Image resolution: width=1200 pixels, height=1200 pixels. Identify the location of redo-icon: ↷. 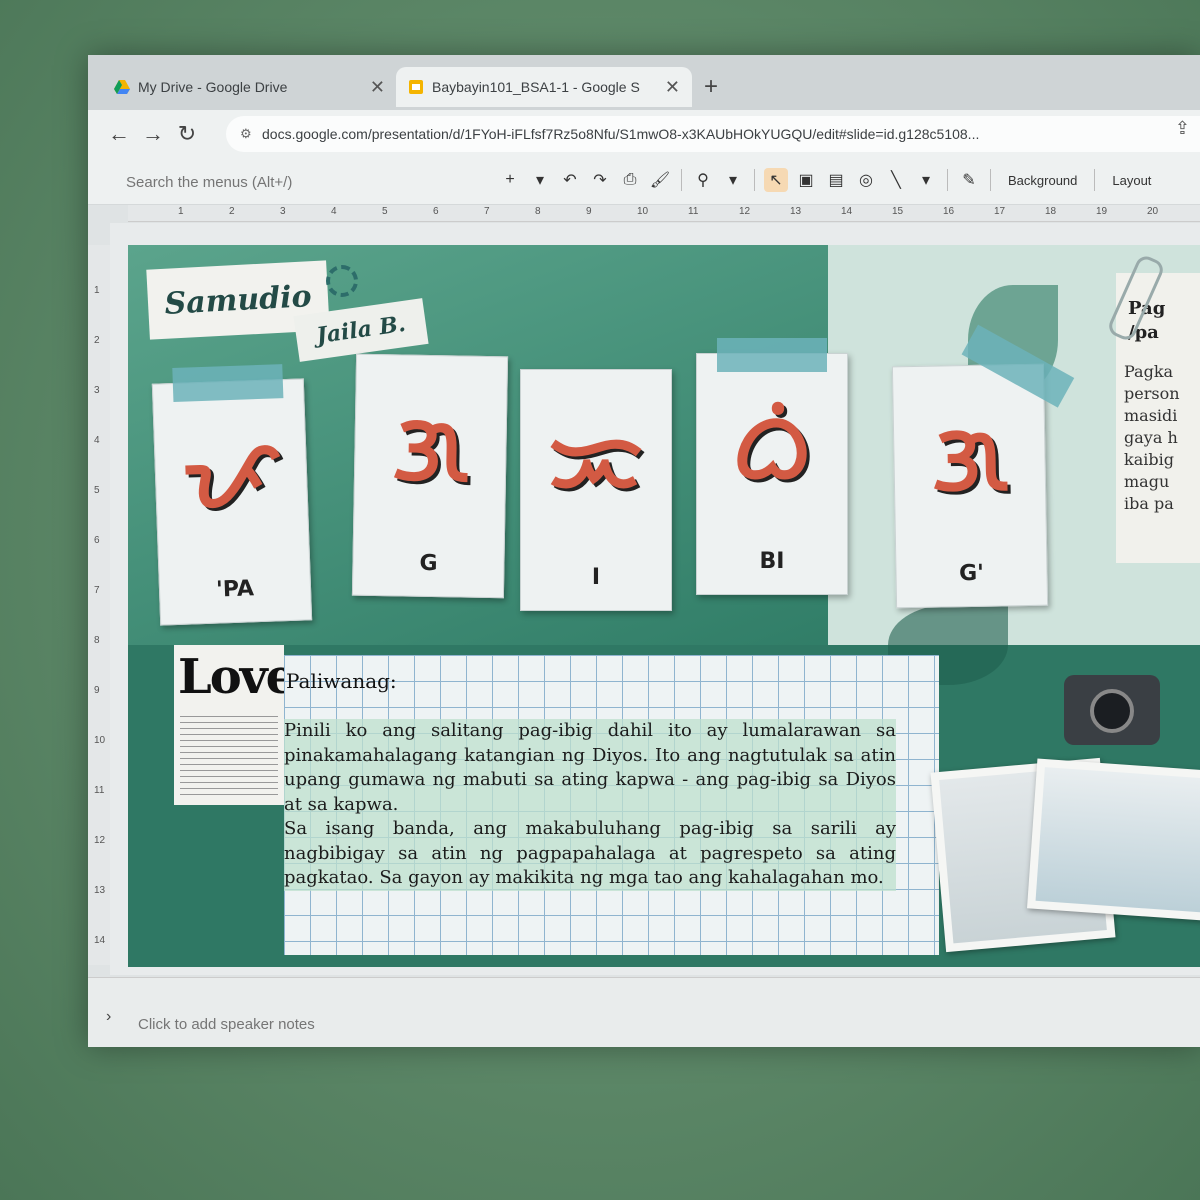
(600, 180).